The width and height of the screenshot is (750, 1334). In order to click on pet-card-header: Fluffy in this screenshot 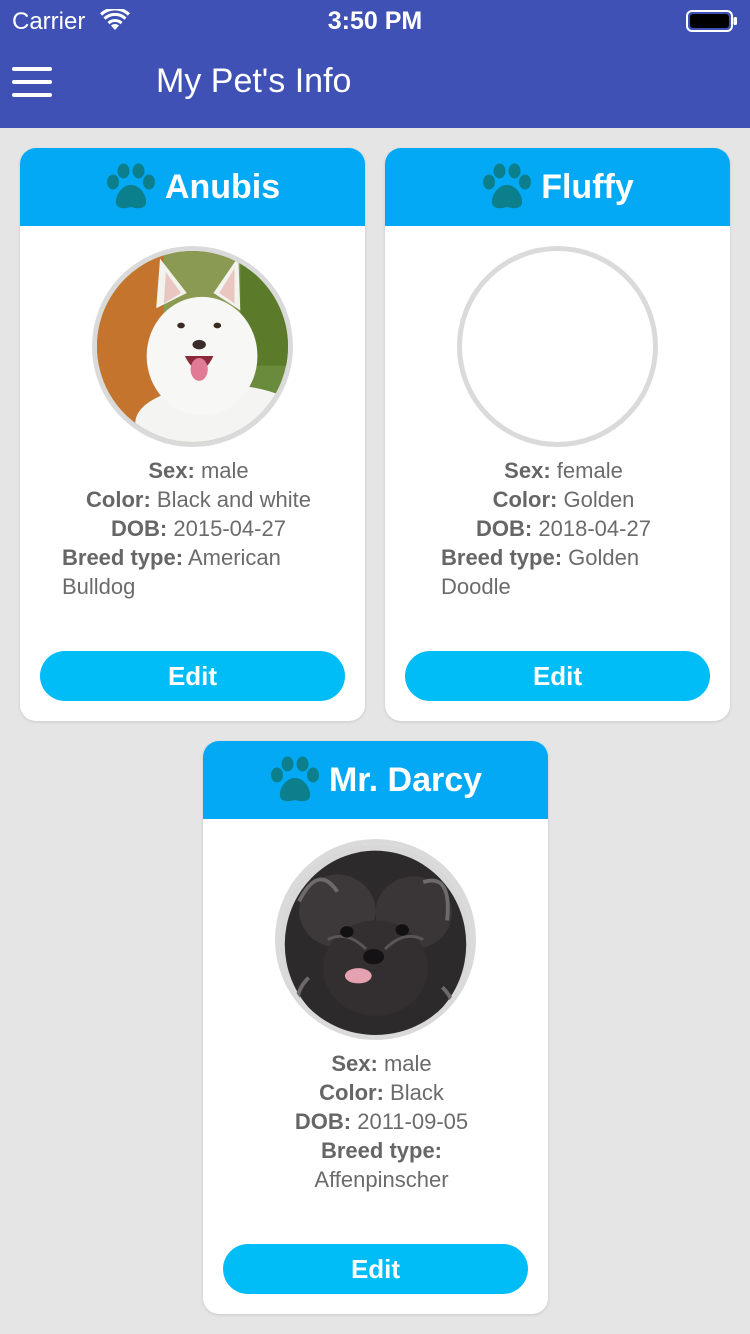, I will do `click(557, 187)`.